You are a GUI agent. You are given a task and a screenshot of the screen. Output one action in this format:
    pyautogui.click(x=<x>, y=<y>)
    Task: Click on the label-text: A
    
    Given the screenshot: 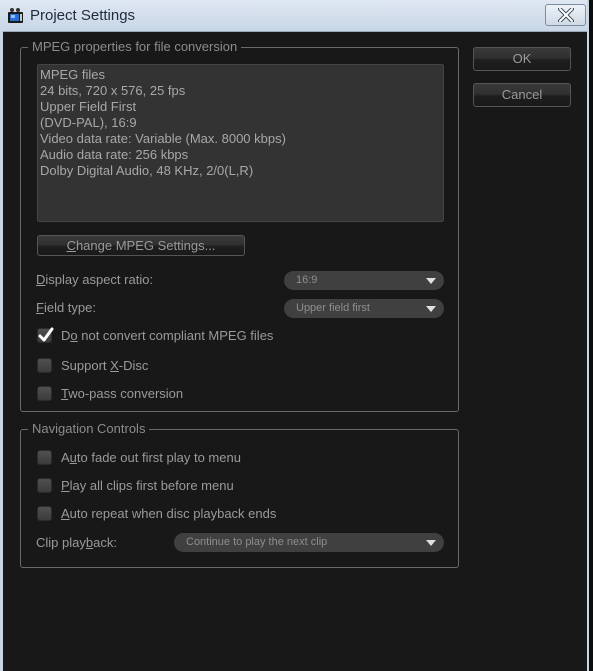 What is the action you would take?
    pyautogui.click(x=65, y=457)
    